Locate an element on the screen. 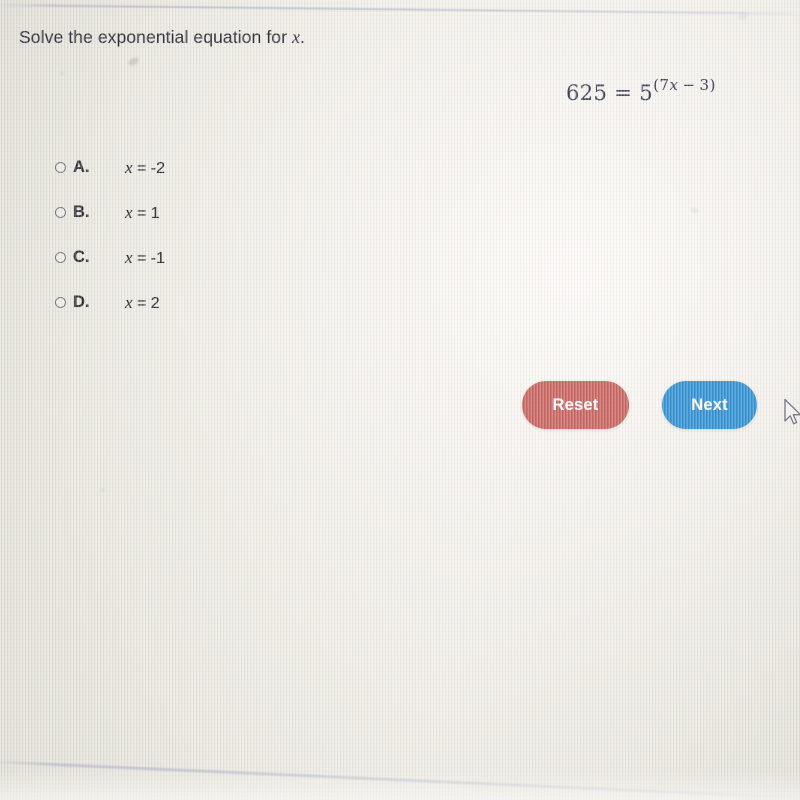 The image size is (800, 800). question-prompt-period: . is located at coordinates (303, 37).